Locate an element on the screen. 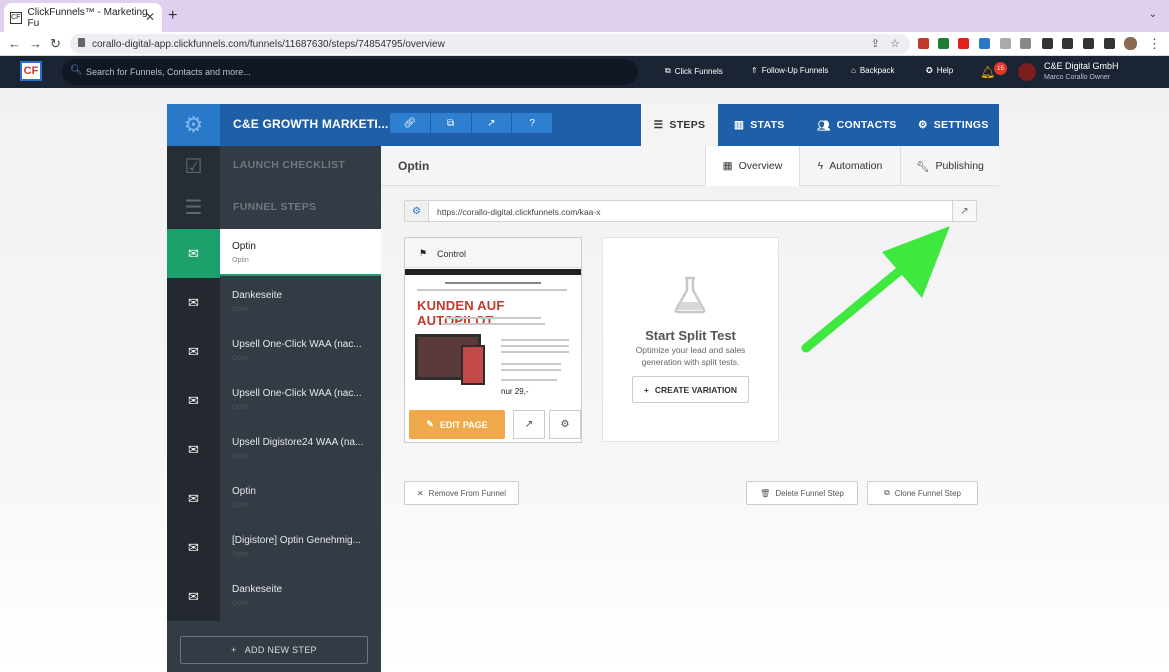 The width and height of the screenshot is (1169, 672). nav-link-backpack: ⌂ Backpack is located at coordinates (873, 70).